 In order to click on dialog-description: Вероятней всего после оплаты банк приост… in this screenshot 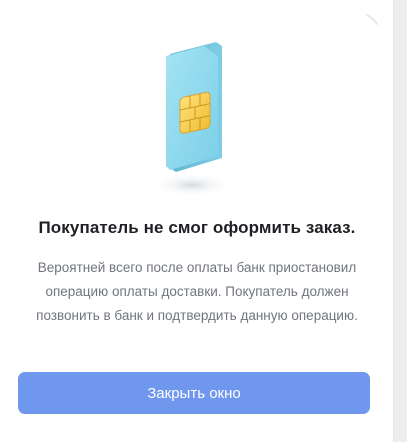, I will do `click(197, 291)`.